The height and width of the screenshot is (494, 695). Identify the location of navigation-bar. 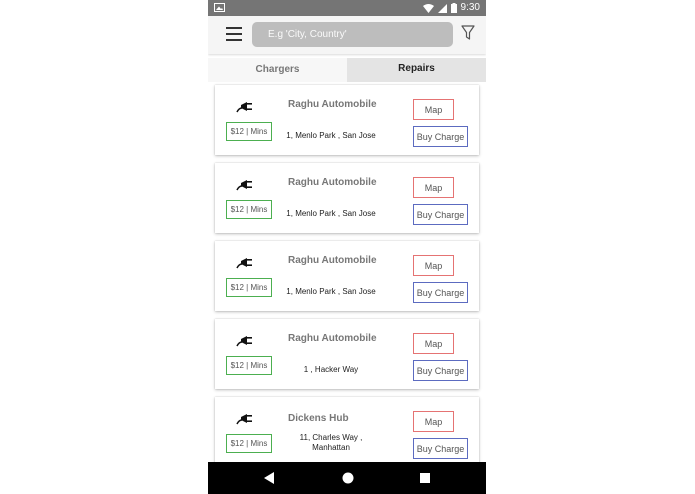
(347, 478).